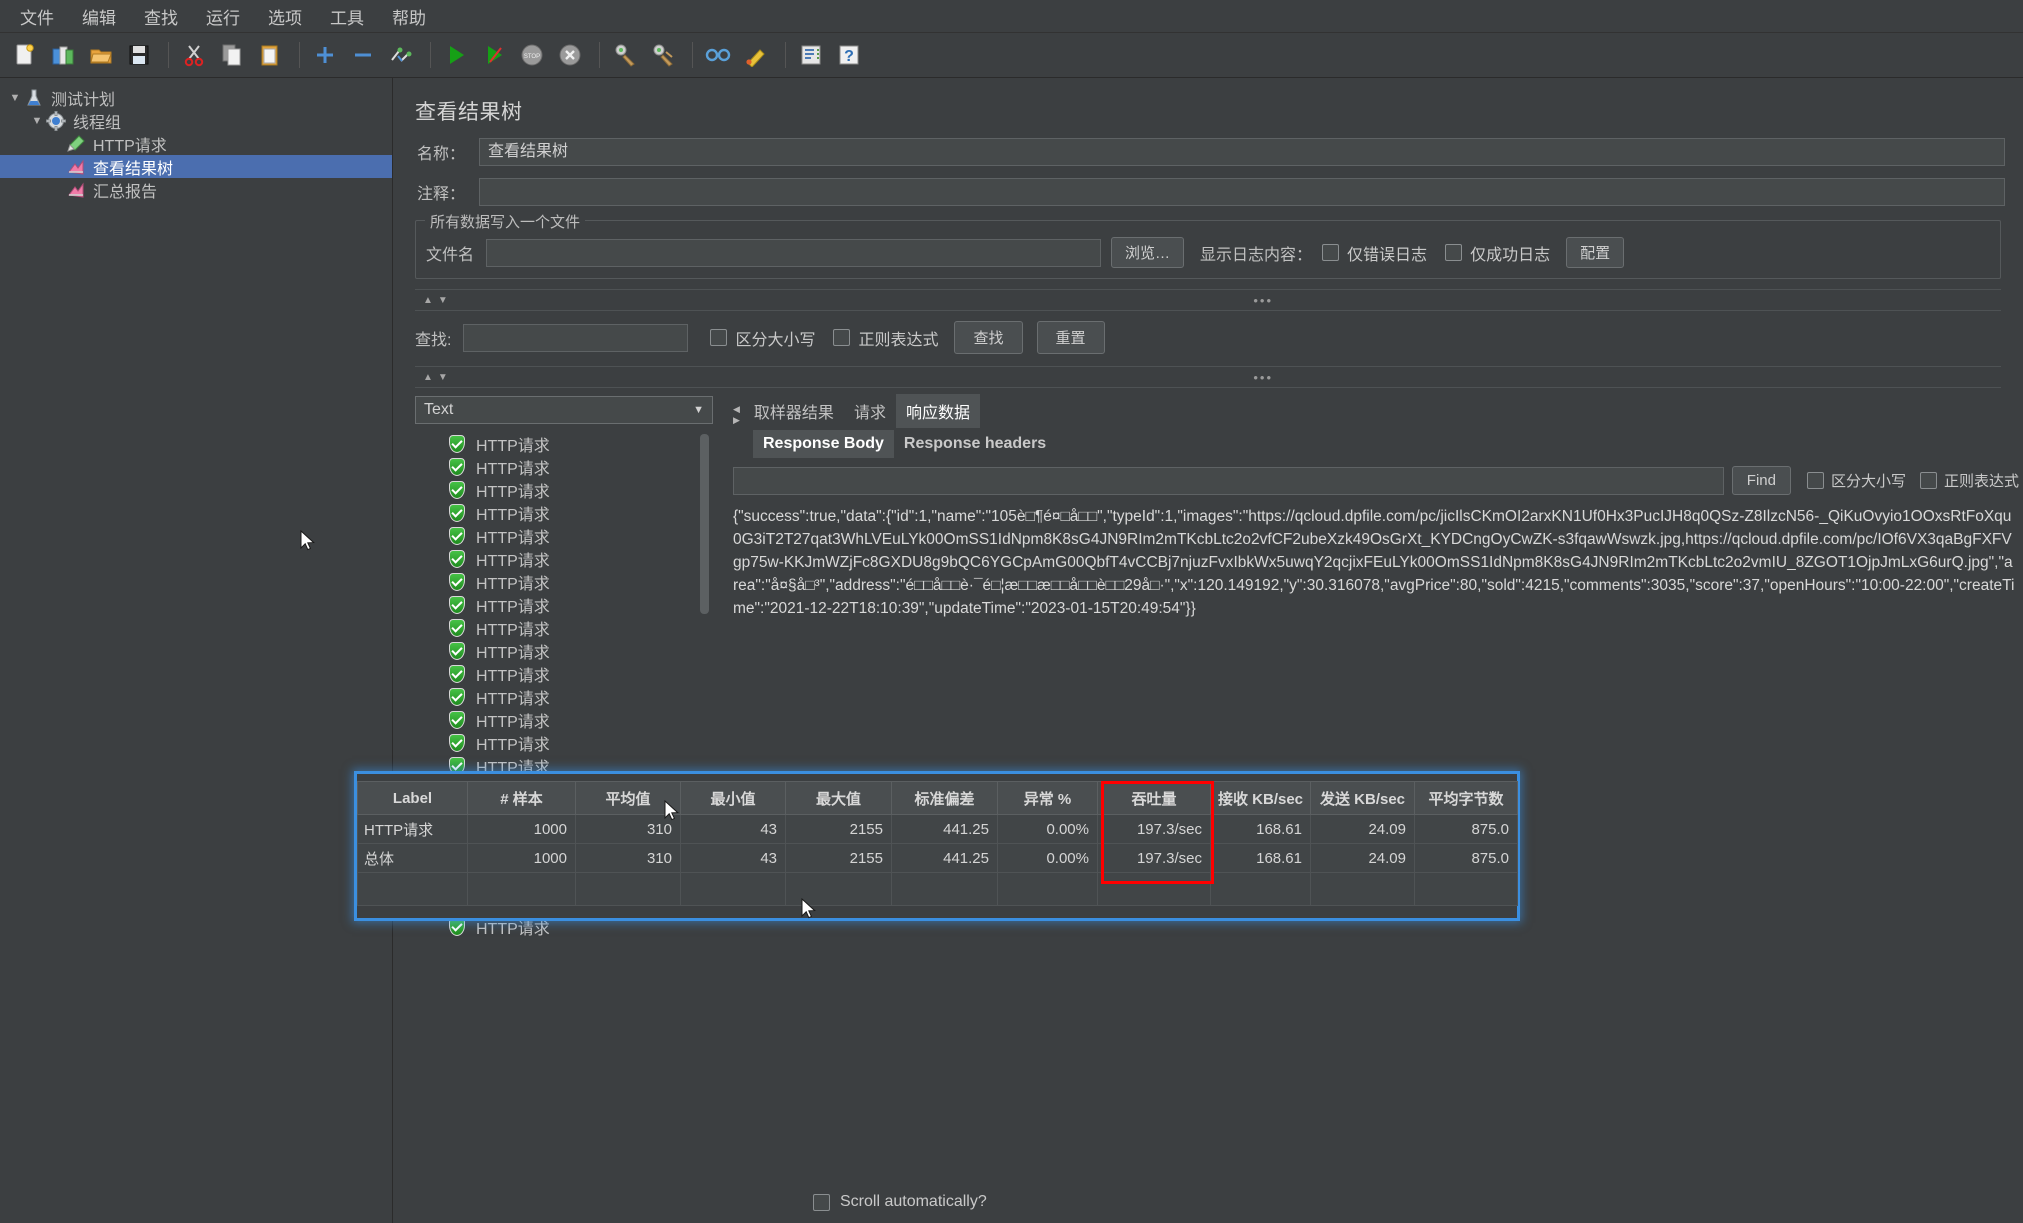  Describe the element at coordinates (409, 16) in the screenshot. I see `menu-help: 帮助` at that location.